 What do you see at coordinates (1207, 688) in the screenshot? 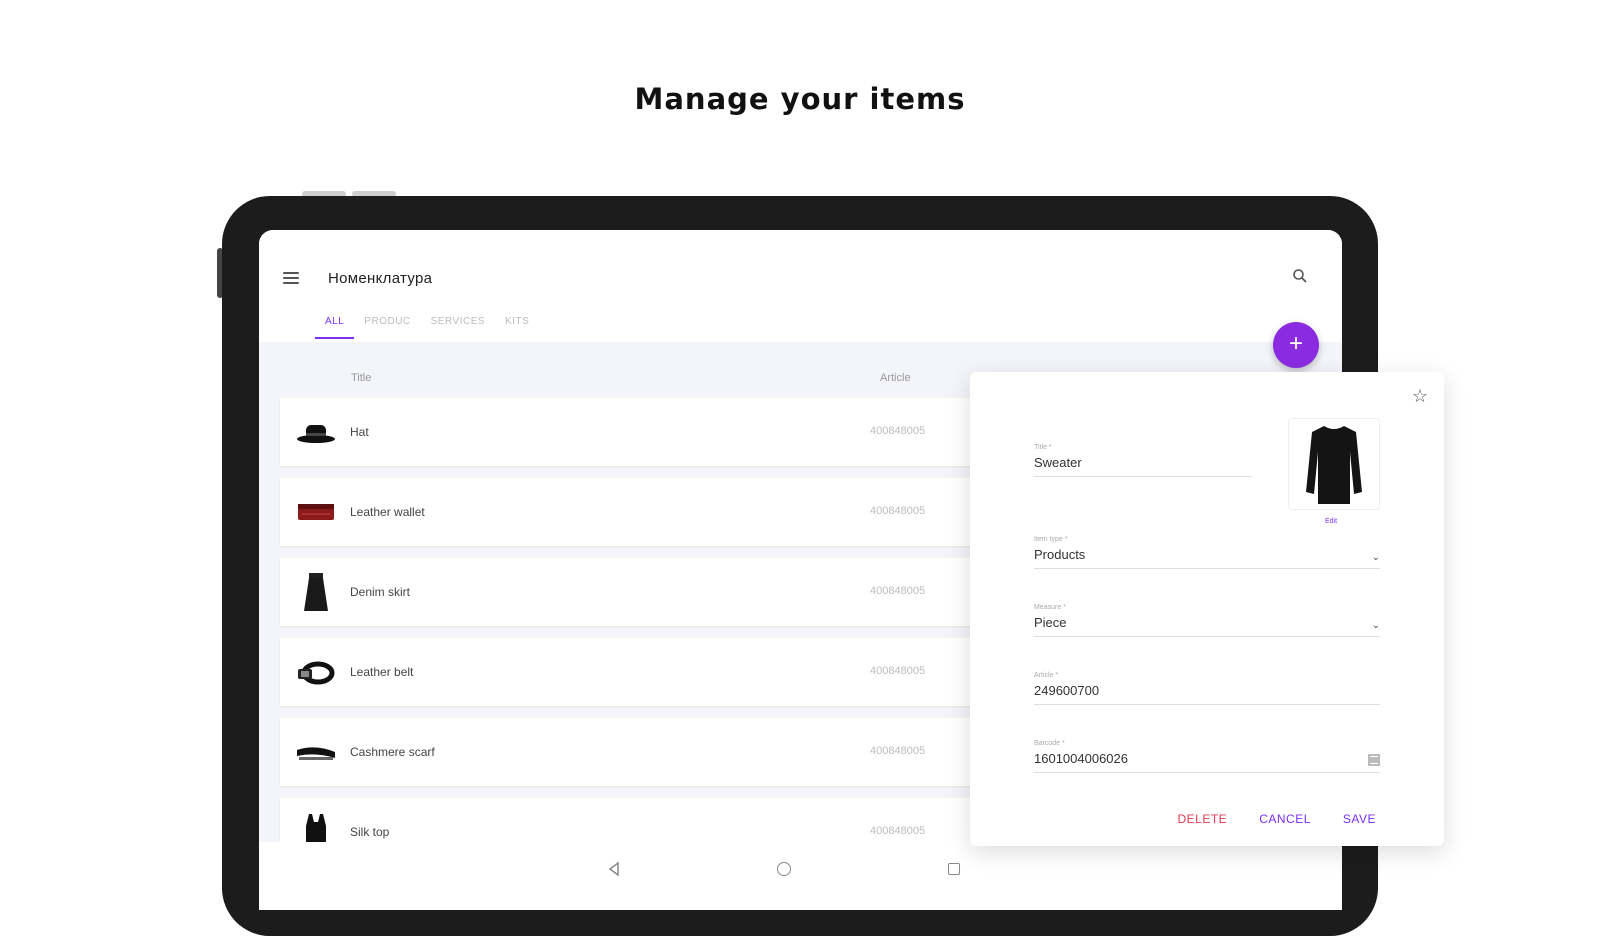
I see `article-field: Article * 249600700` at bounding box center [1207, 688].